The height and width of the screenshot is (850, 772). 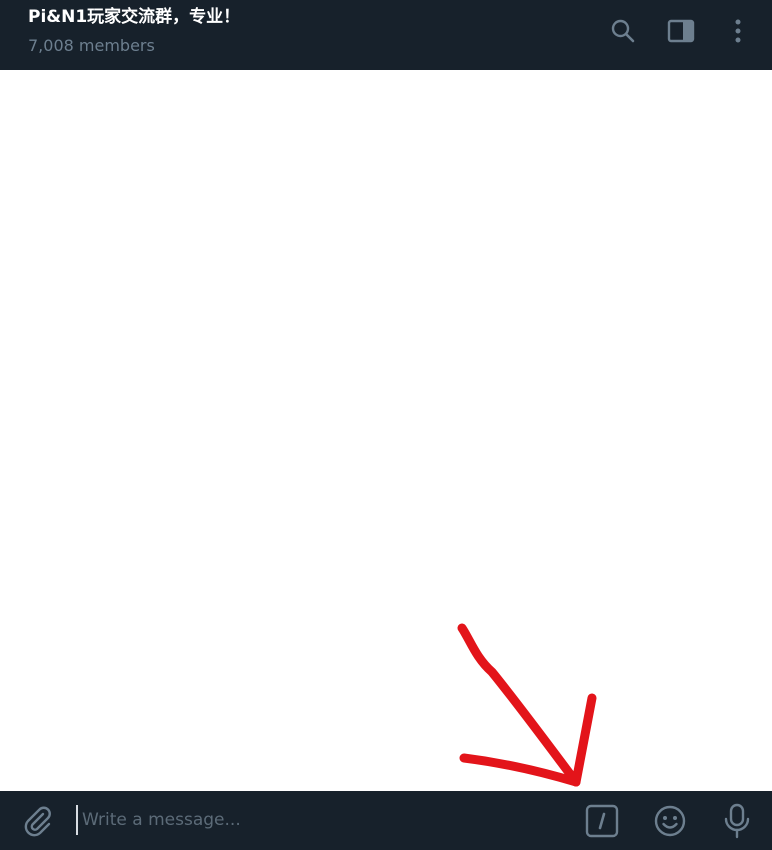 I want to click on more-menu-button, so click(x=738, y=31).